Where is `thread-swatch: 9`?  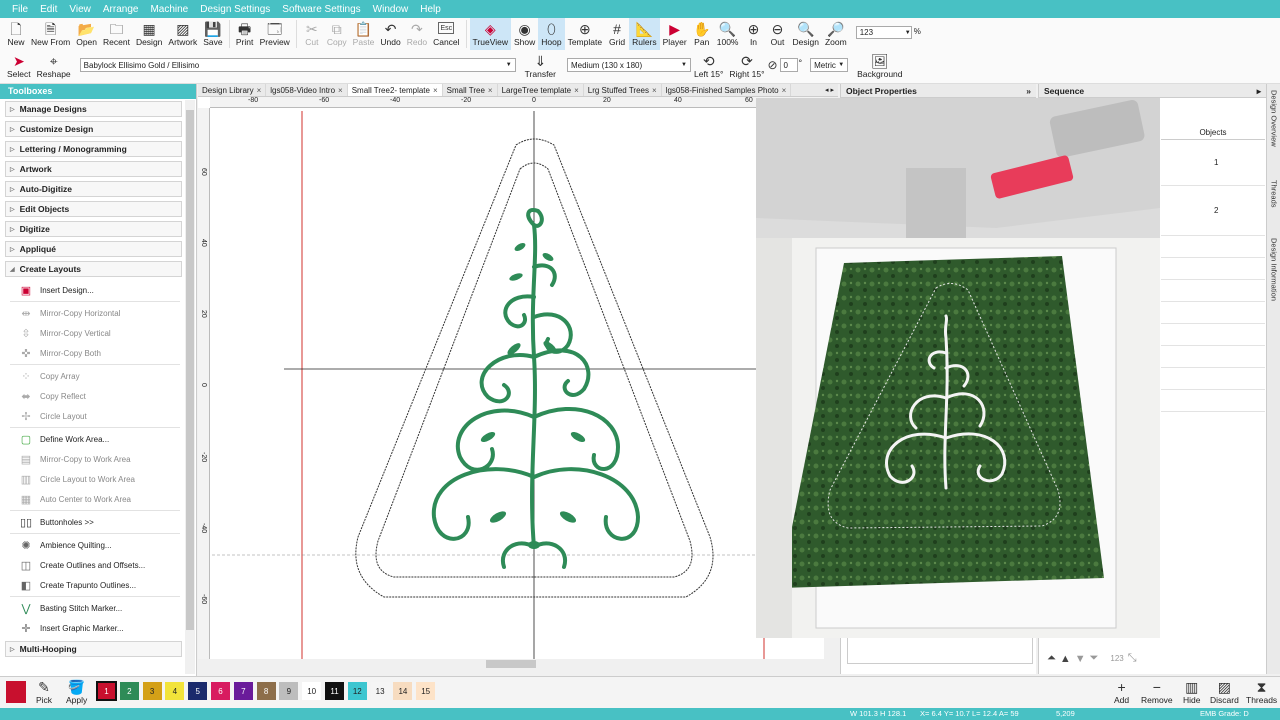 thread-swatch: 9 is located at coordinates (289, 691).